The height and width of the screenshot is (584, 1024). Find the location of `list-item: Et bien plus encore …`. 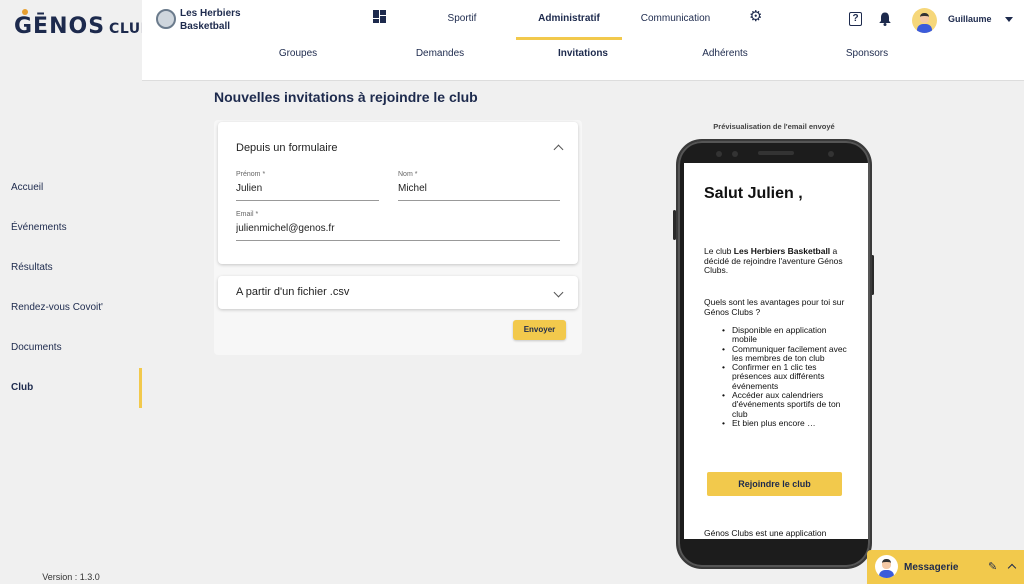

list-item: Et bien plus encore … is located at coordinates (785, 423).